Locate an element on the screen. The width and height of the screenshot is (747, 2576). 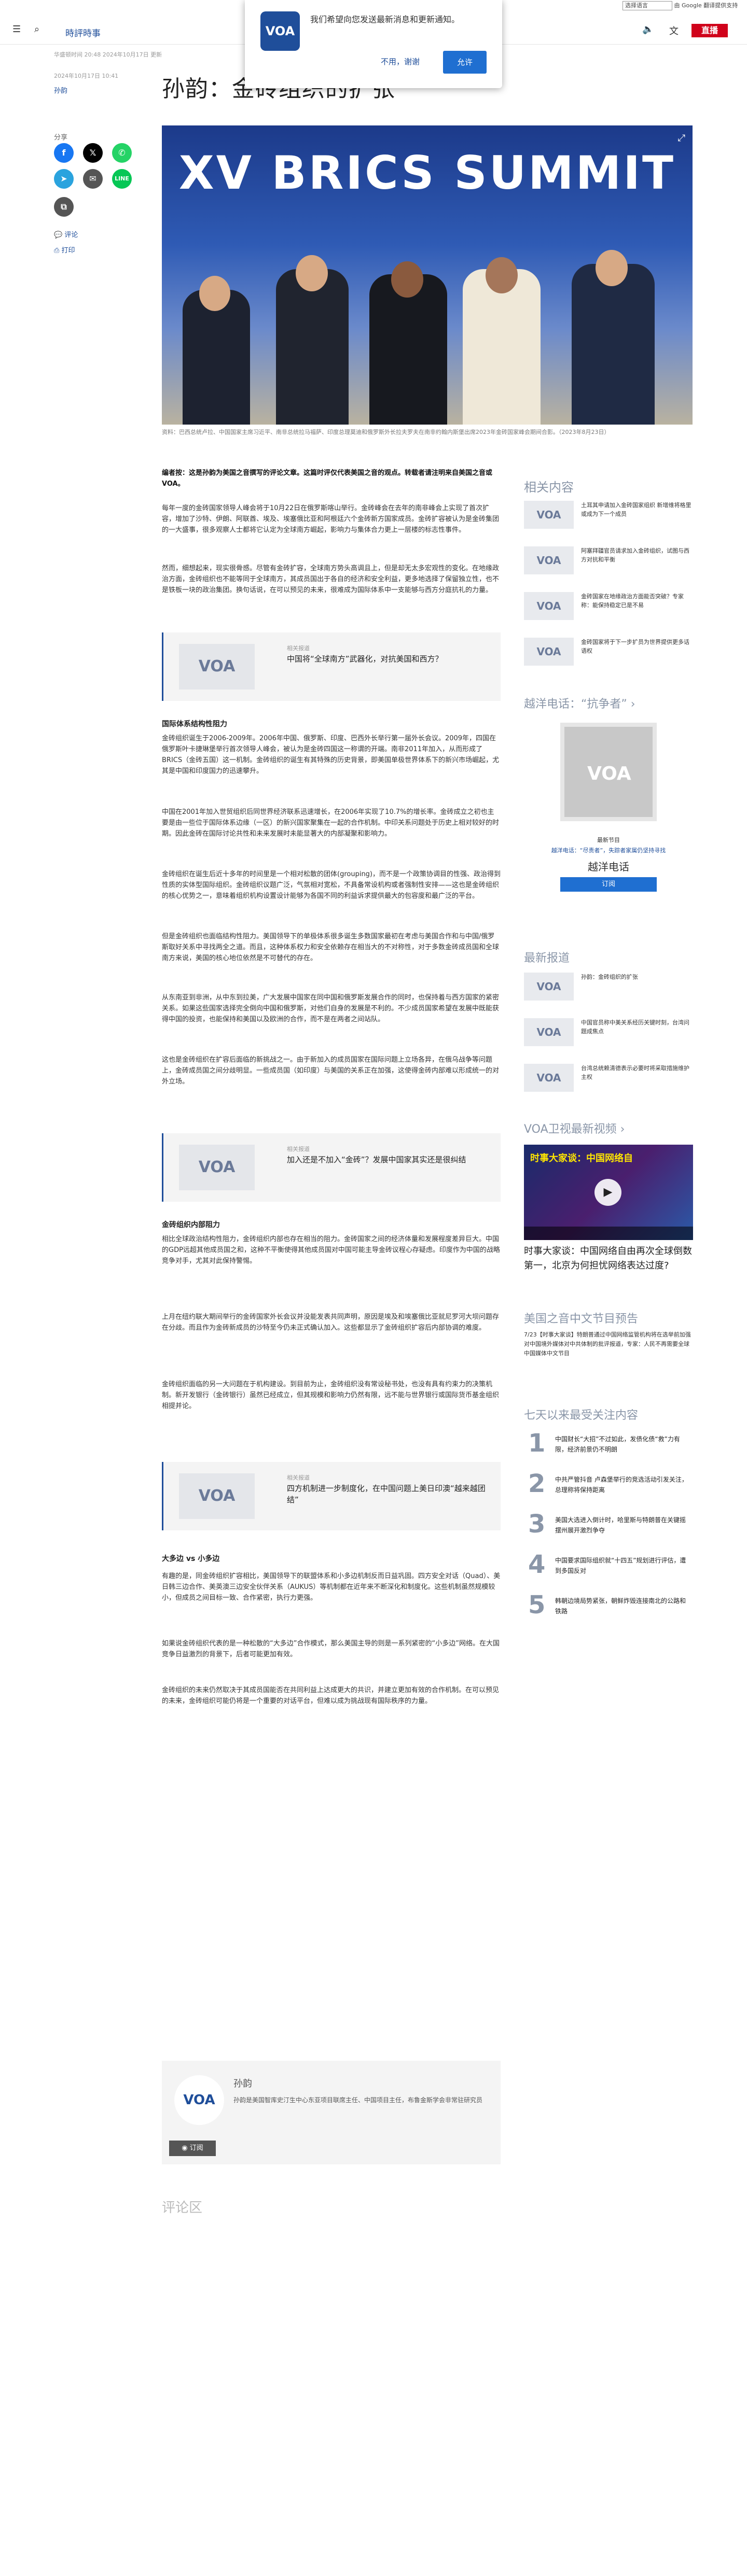
latest-item: VOA 孙韵：金砖组织的扩张 is located at coordinates (608, 986).